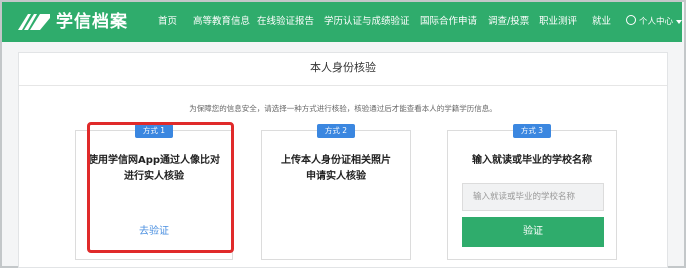  What do you see at coordinates (285, 22) in the screenshot?
I see `nav-online-report: 在线验证报告` at bounding box center [285, 22].